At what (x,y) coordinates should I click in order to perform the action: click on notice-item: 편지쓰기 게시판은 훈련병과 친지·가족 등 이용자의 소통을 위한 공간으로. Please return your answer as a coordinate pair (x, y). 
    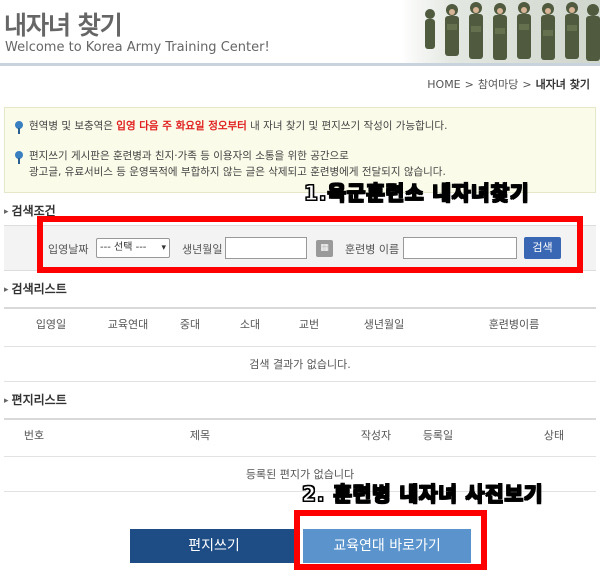
    Looking at the image, I should click on (182, 156).